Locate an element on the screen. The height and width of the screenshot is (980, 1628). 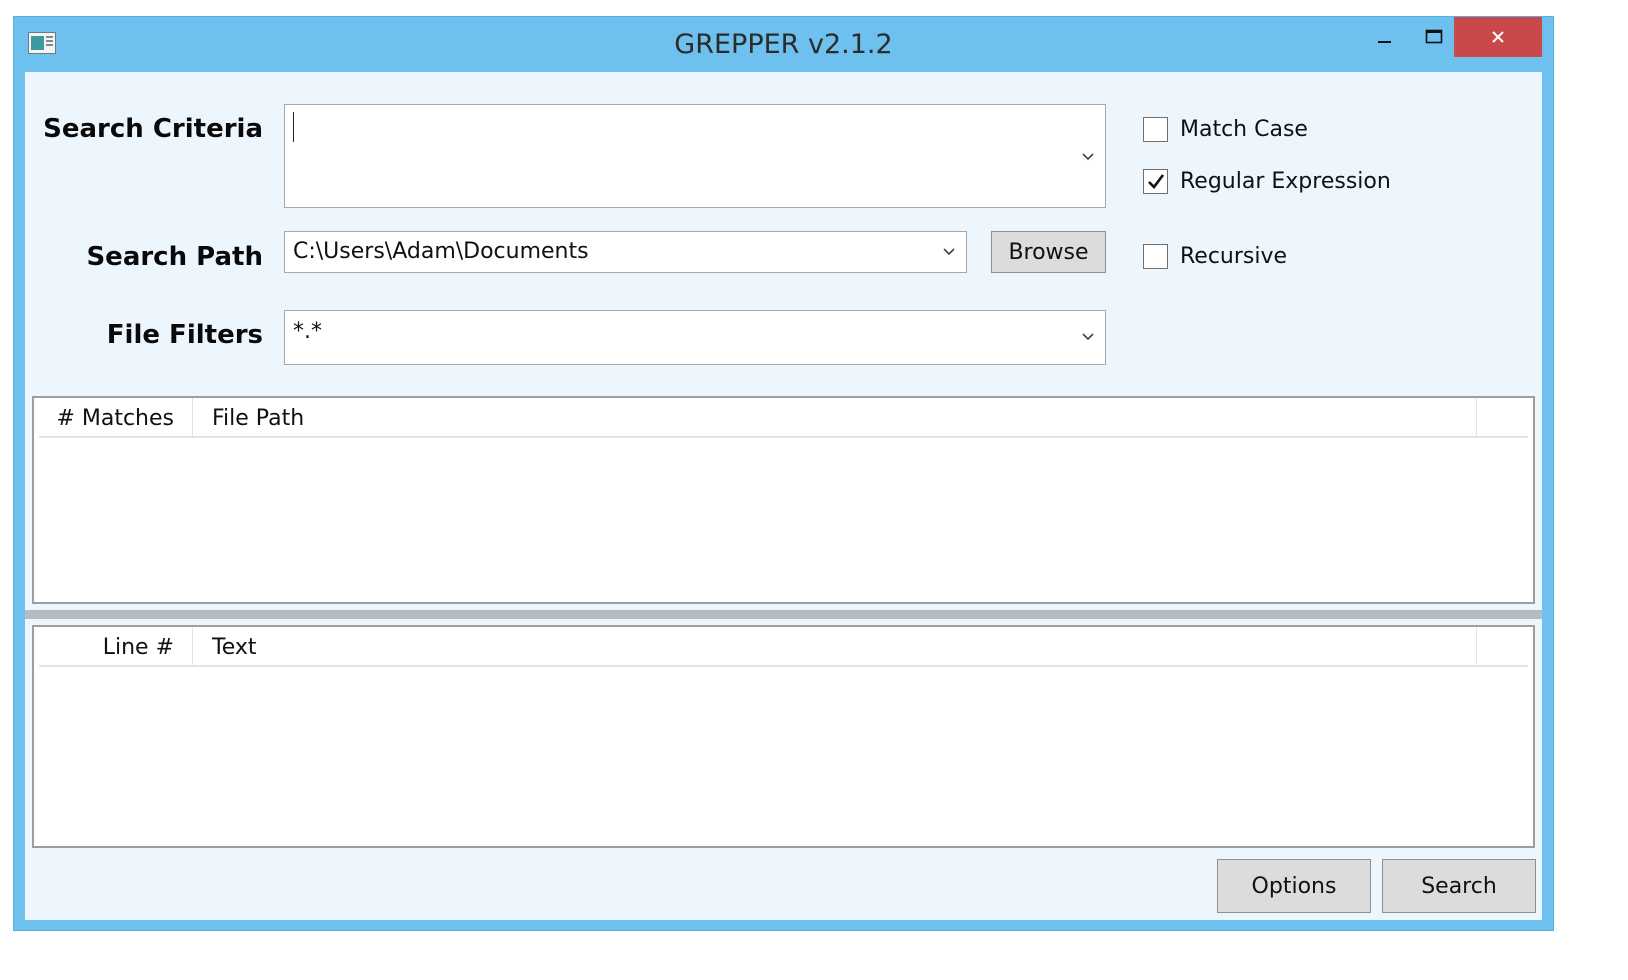
search-criteria-label: Search Criteria is located at coordinates (153, 129).